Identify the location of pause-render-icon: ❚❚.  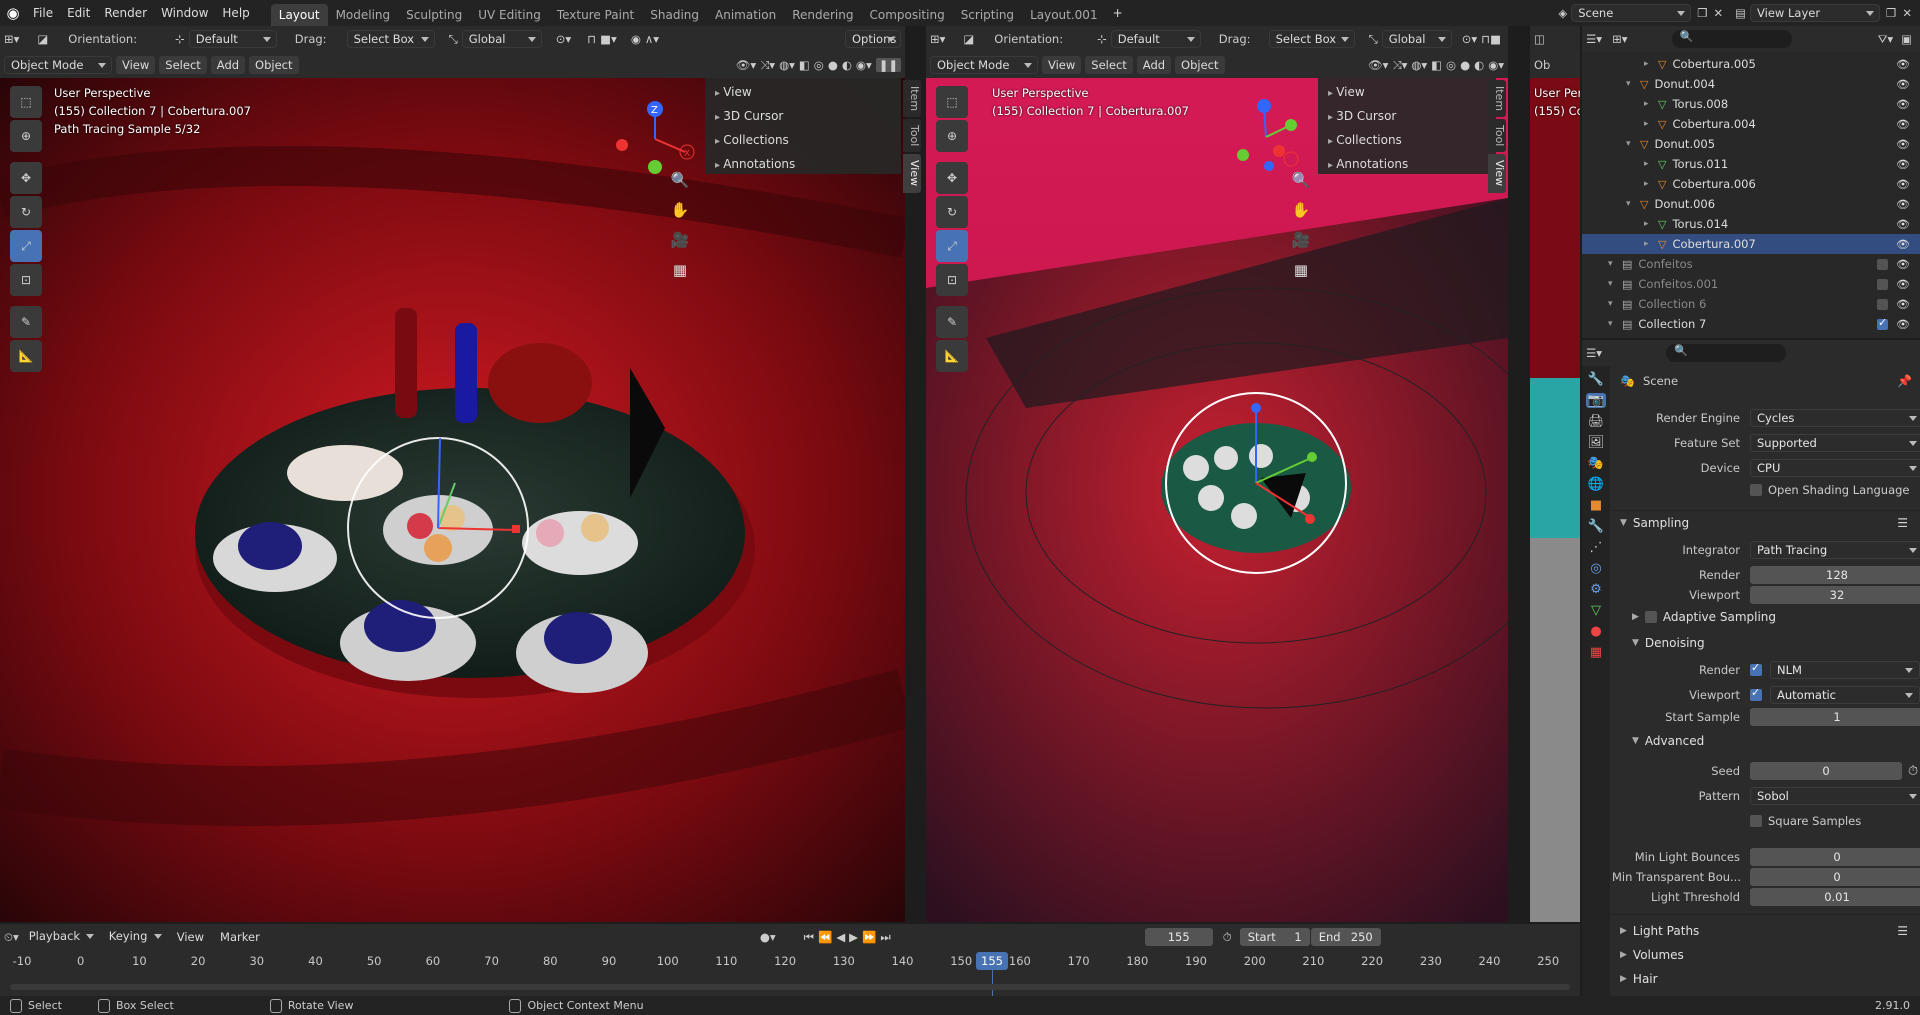
(888, 65).